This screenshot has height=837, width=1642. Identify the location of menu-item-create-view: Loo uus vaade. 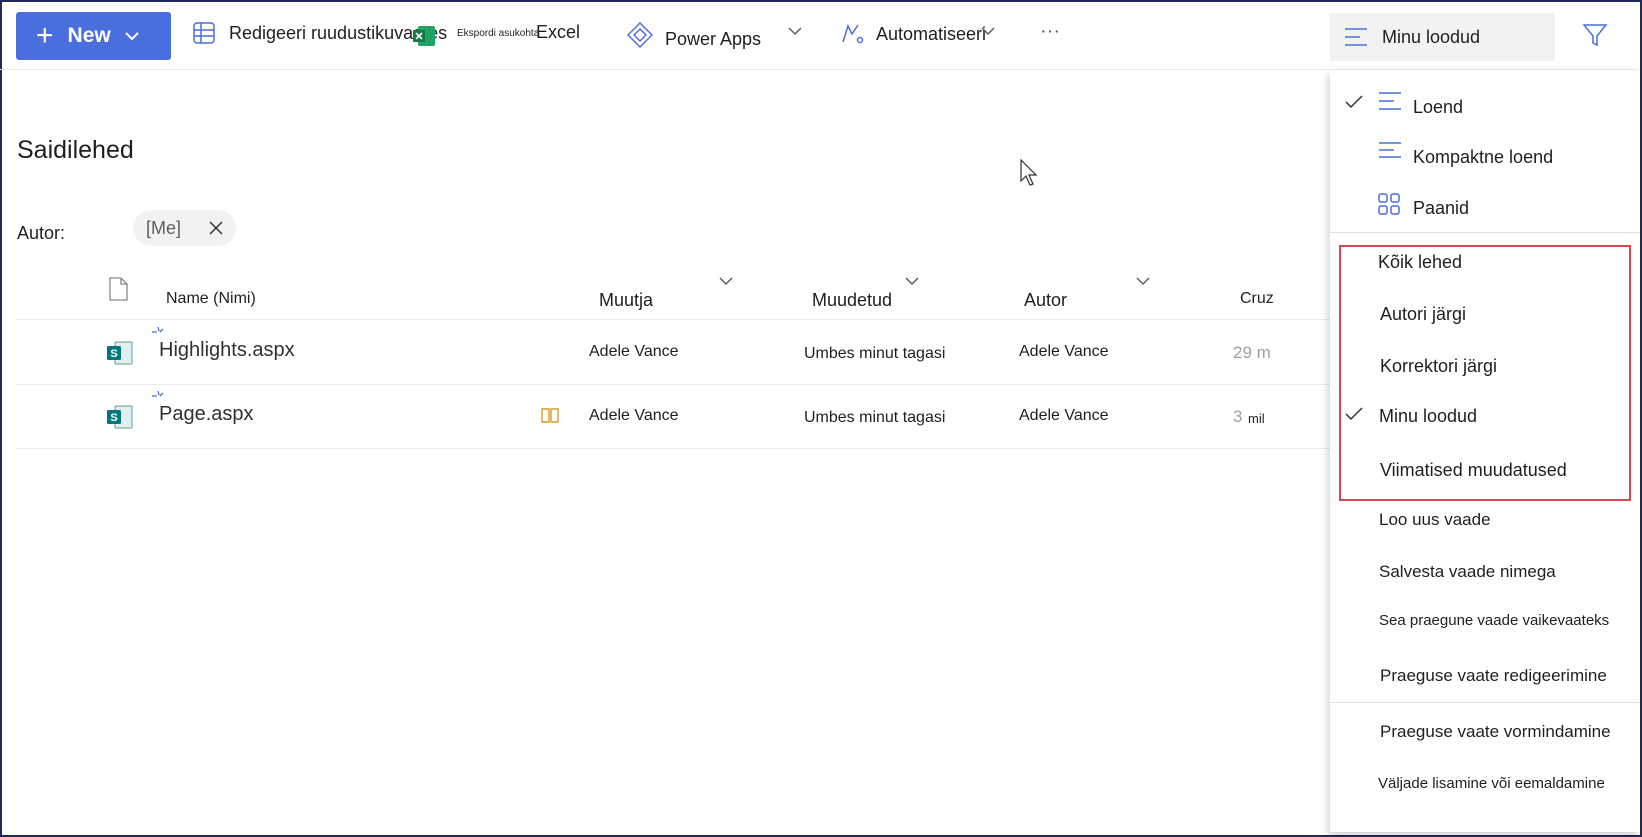
(1485, 518).